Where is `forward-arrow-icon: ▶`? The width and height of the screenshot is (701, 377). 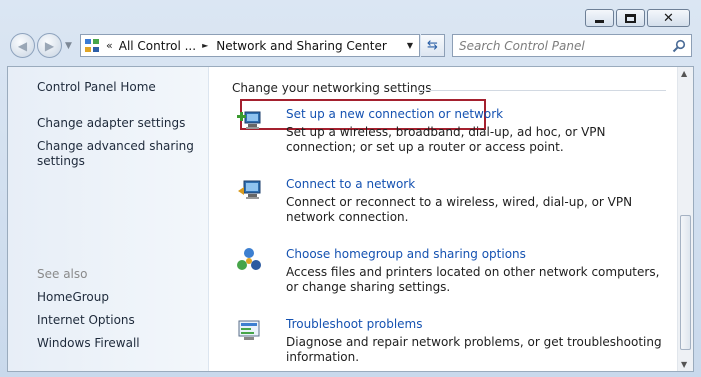 forward-arrow-icon: ▶ is located at coordinates (49, 45).